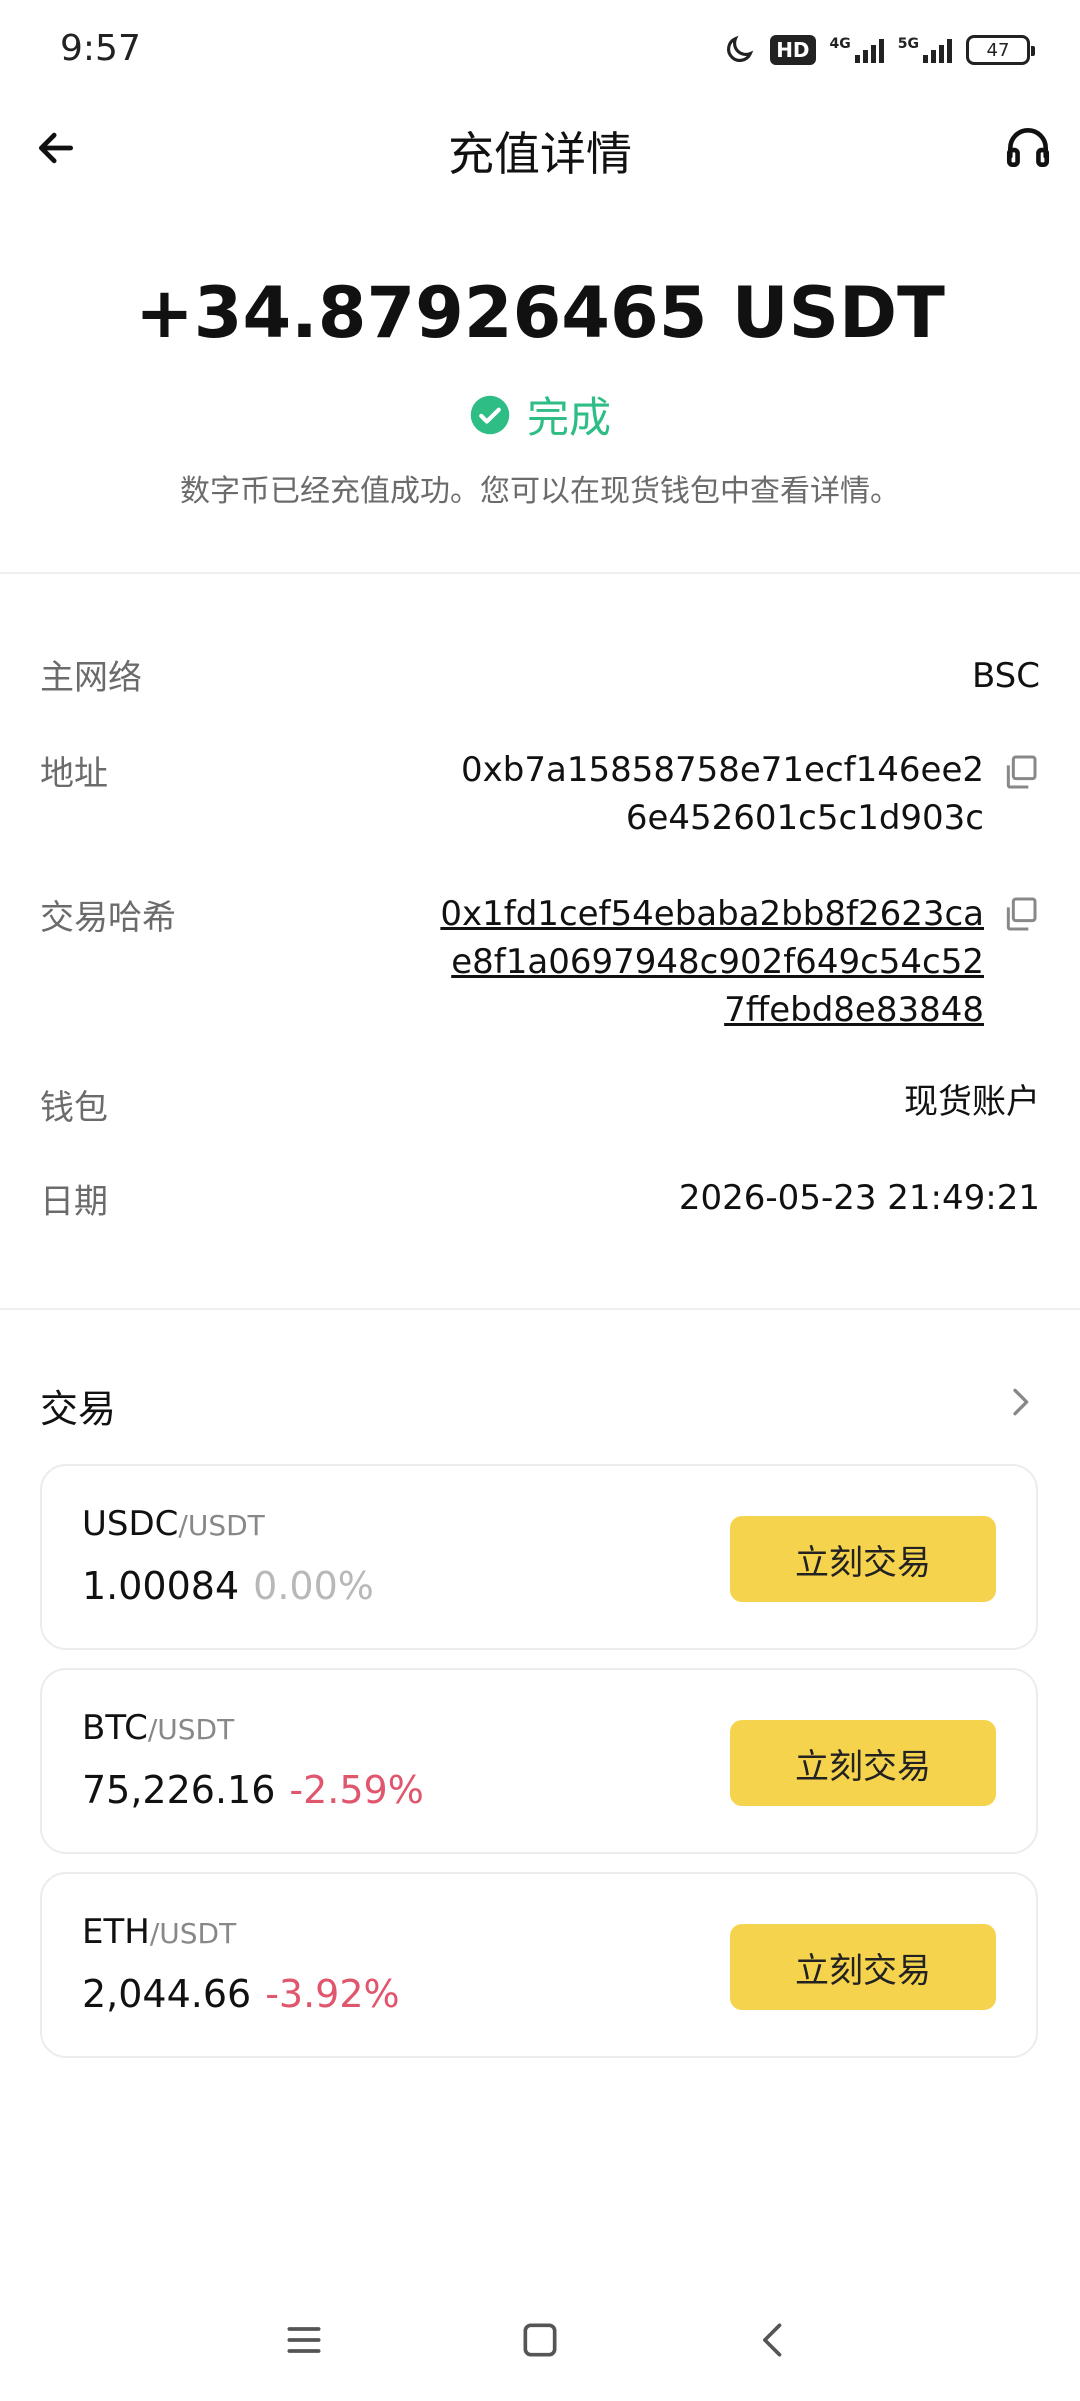  I want to click on trade-section-title: 交易, so click(78, 1405).